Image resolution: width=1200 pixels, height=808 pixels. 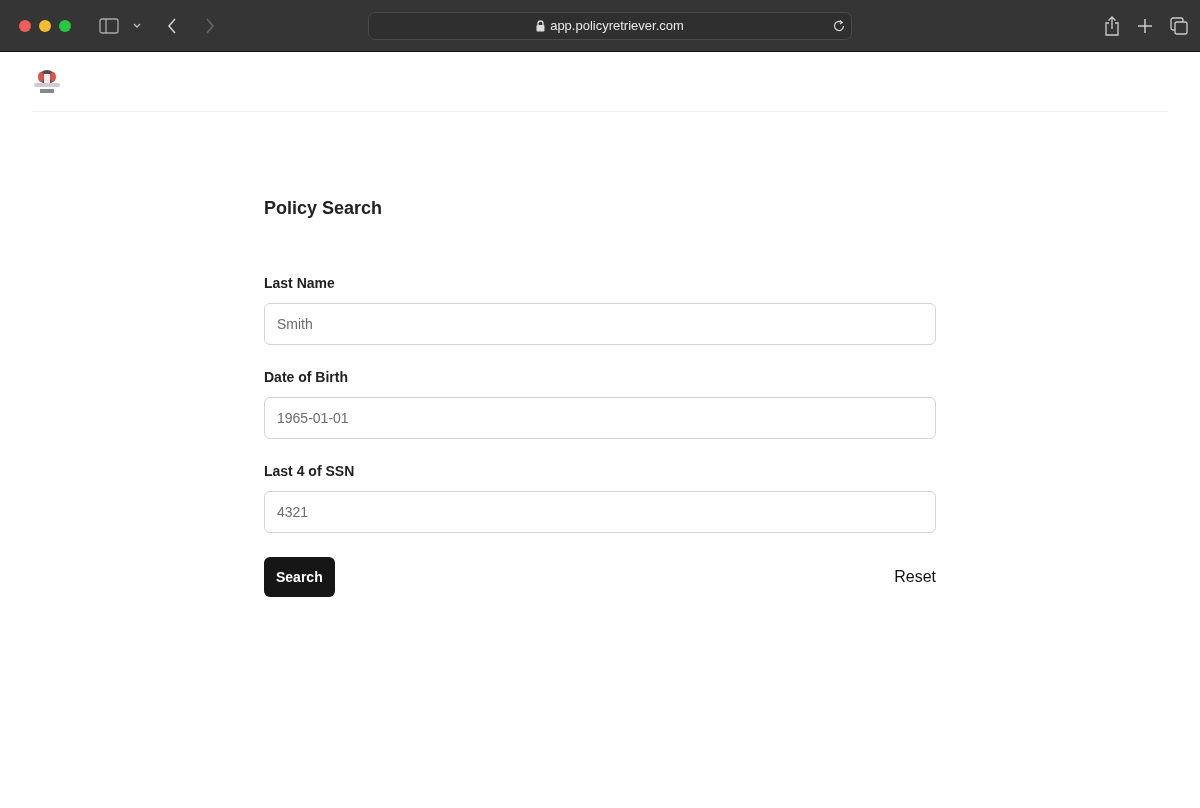 I want to click on back-icon, so click(x=172, y=25).